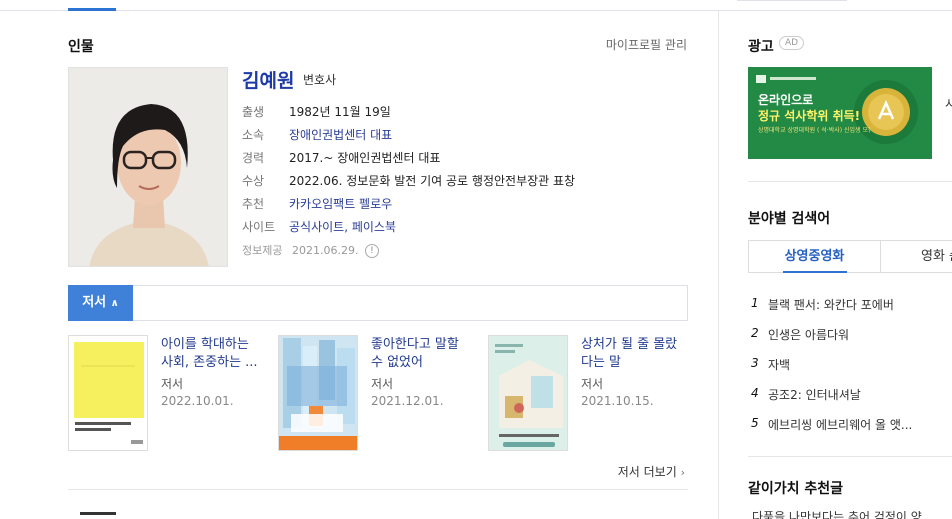 The height and width of the screenshot is (519, 952). What do you see at coordinates (92, 9) in the screenshot?
I see `active-tab-indicator` at bounding box center [92, 9].